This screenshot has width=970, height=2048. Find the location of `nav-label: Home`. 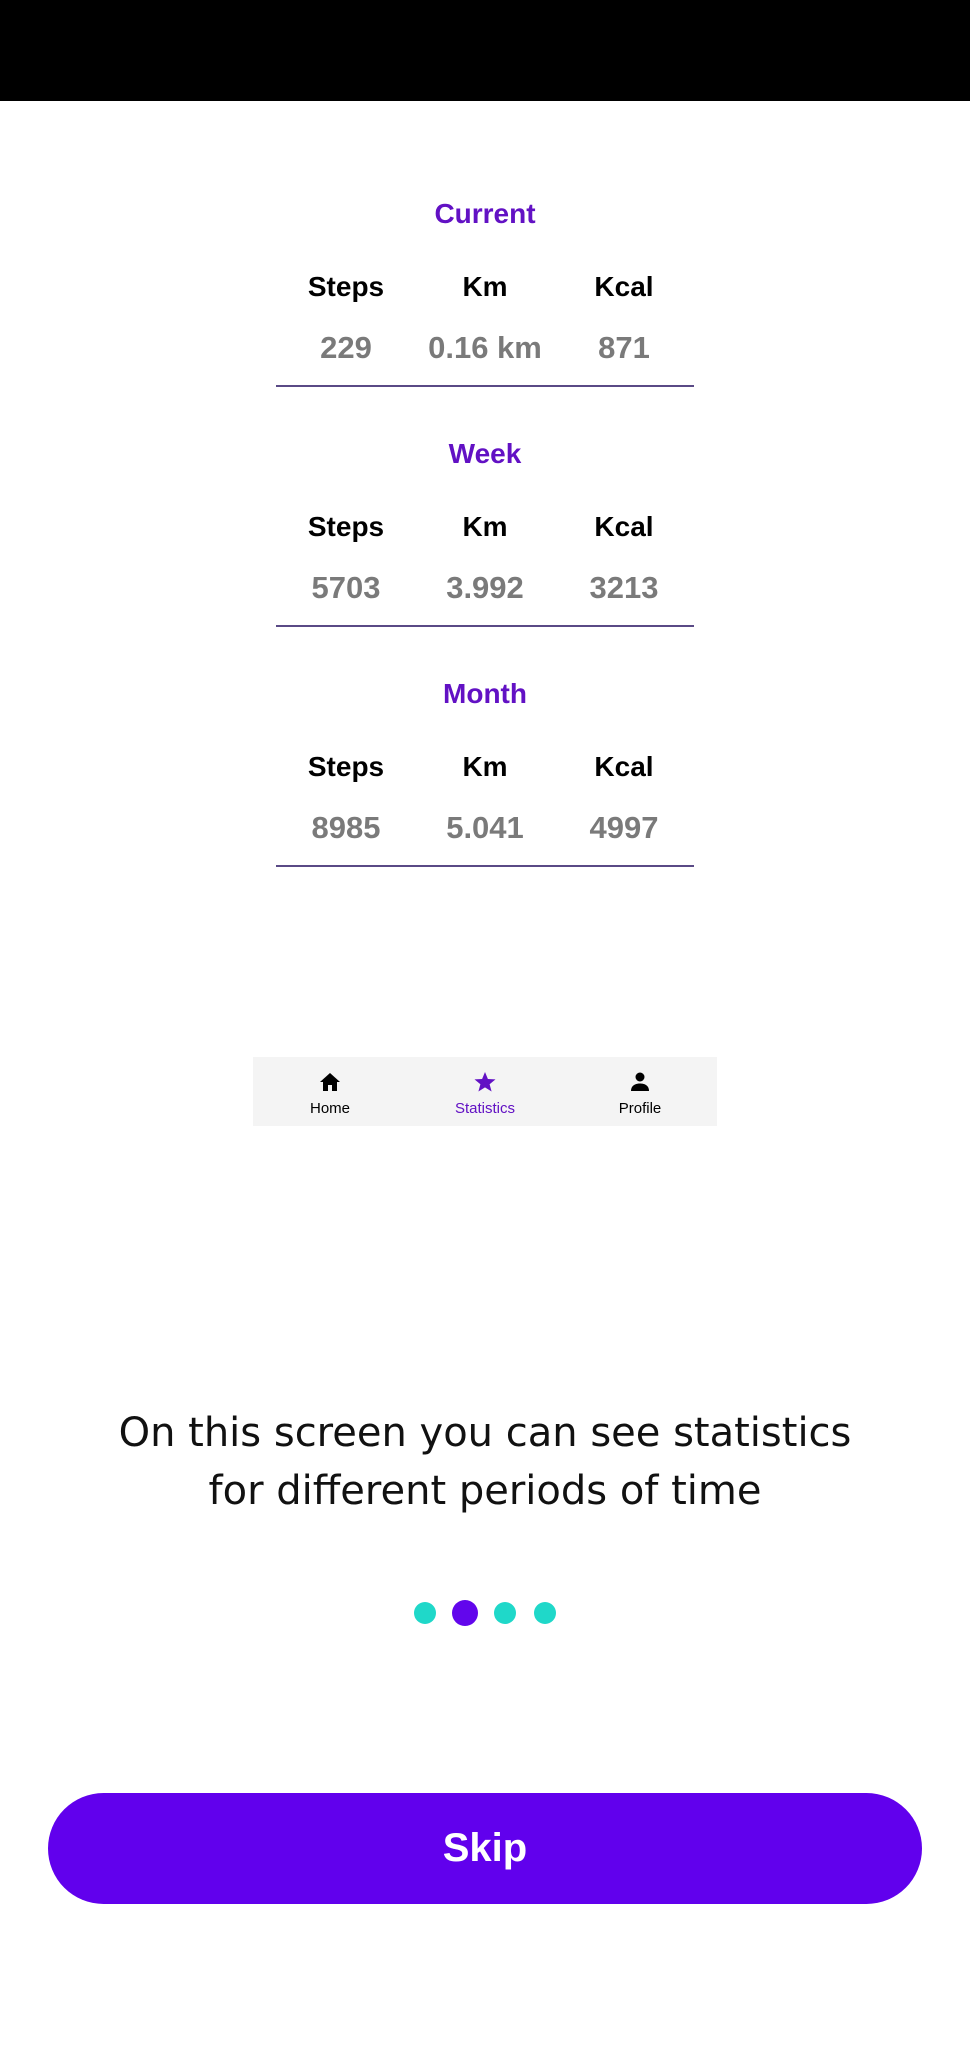

nav-label: Home is located at coordinates (329, 1108).